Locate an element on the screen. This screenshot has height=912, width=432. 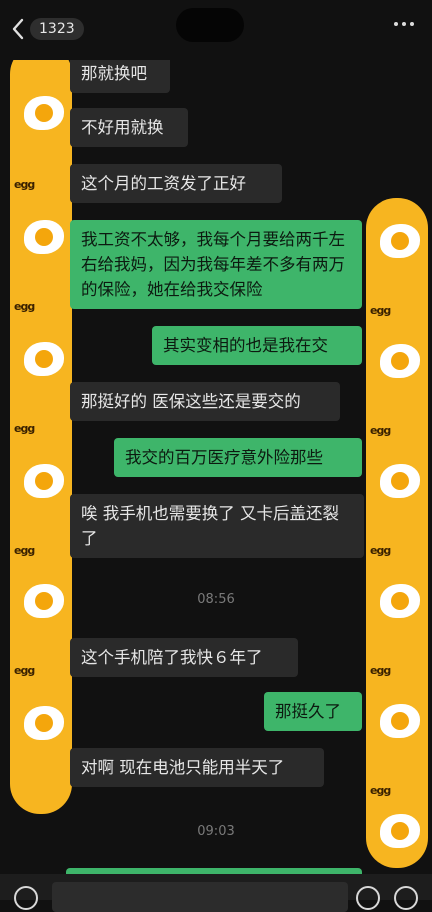
message-bubble-sent: 我交的百万医疗意外险那些 is located at coordinates (238, 457).